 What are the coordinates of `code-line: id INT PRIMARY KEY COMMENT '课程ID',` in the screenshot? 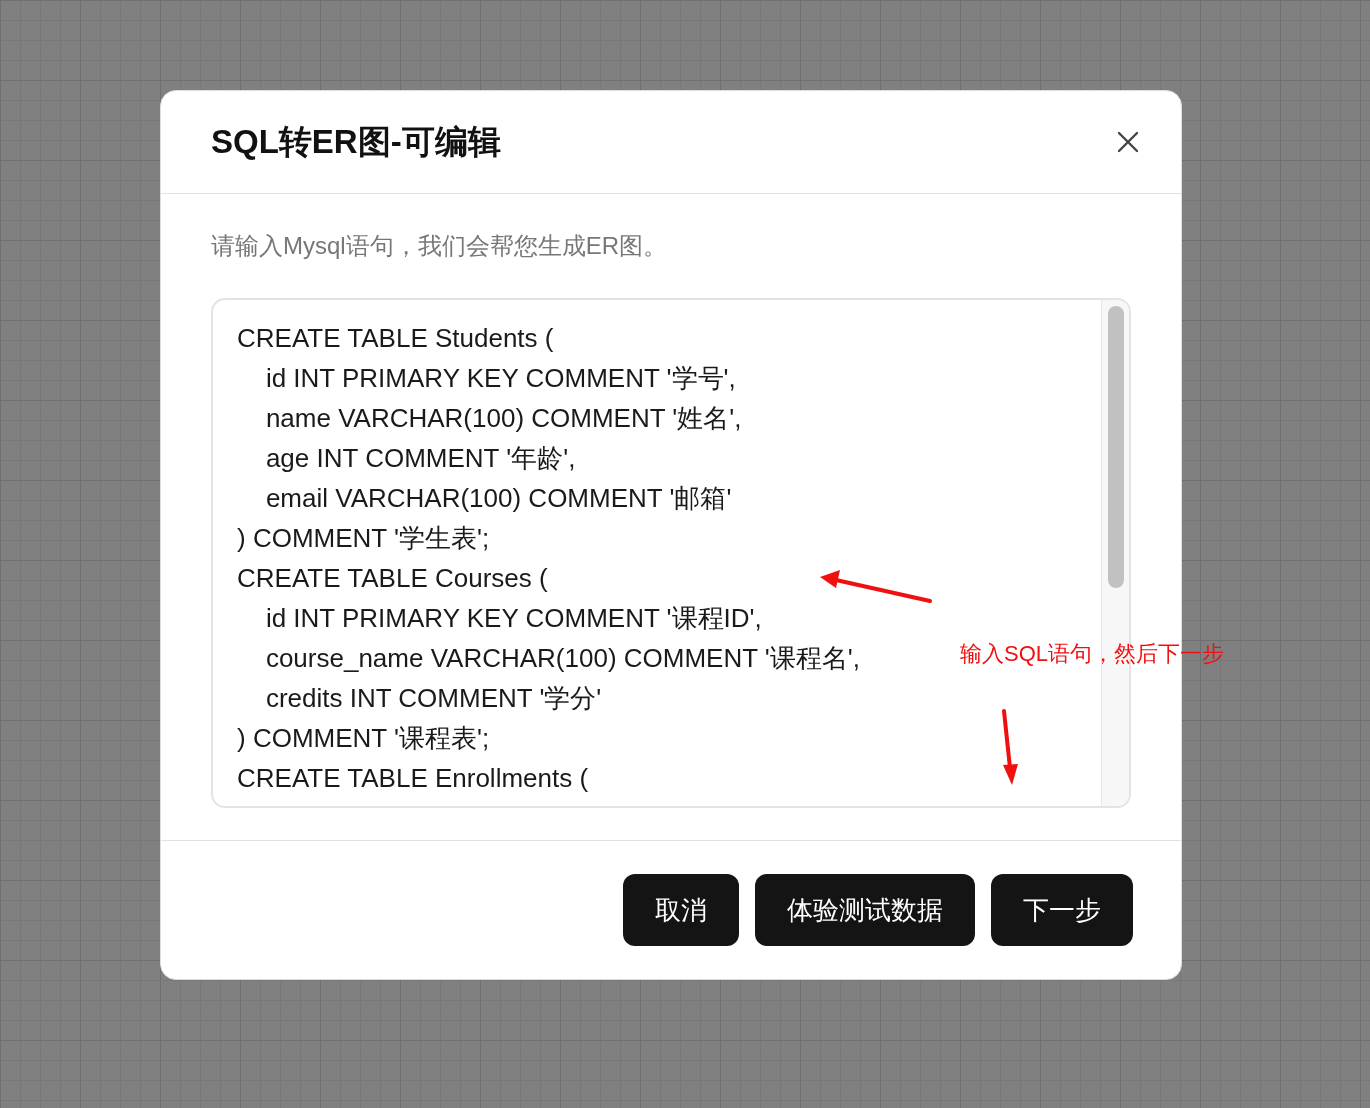 It's located at (513, 618).